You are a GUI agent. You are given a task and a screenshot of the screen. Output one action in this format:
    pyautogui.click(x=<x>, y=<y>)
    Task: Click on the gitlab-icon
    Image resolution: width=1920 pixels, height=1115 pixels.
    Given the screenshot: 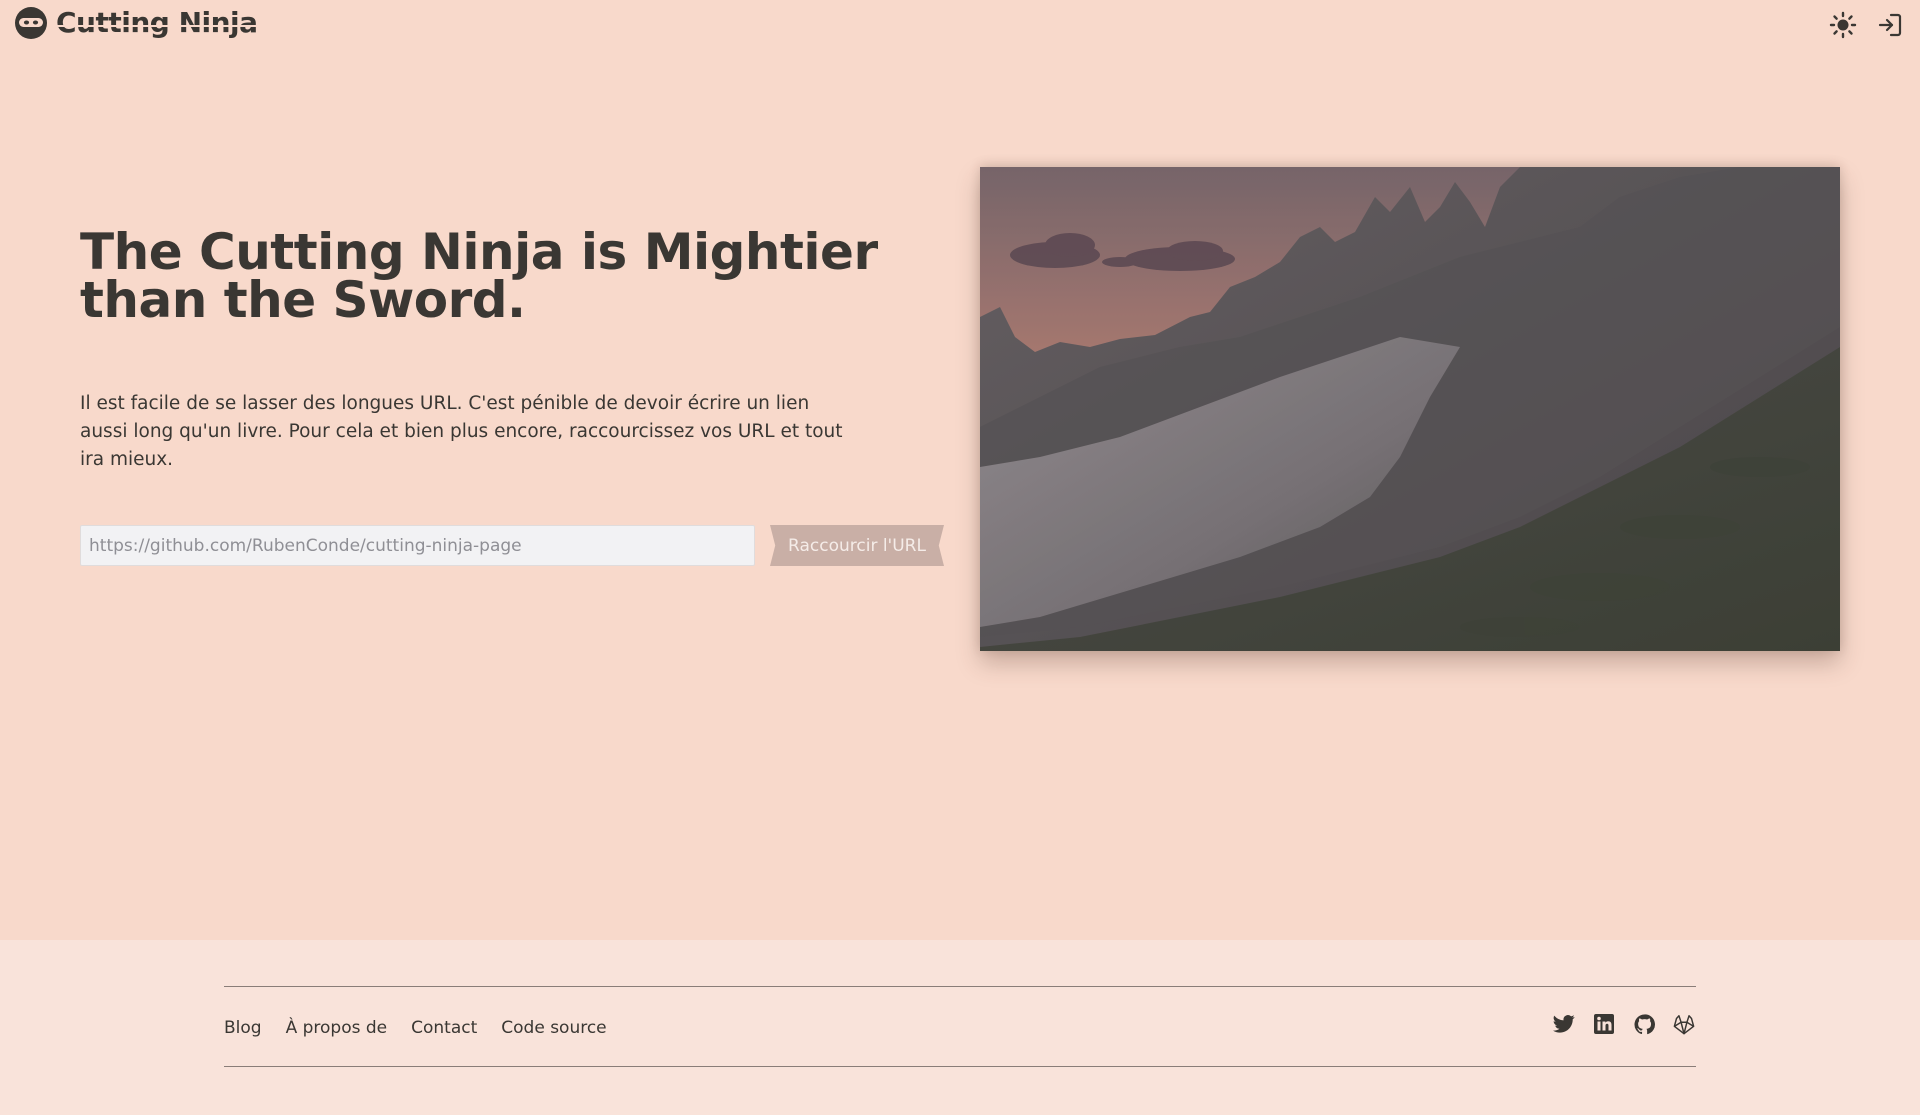 What is the action you would take?
    pyautogui.click(x=1684, y=1024)
    